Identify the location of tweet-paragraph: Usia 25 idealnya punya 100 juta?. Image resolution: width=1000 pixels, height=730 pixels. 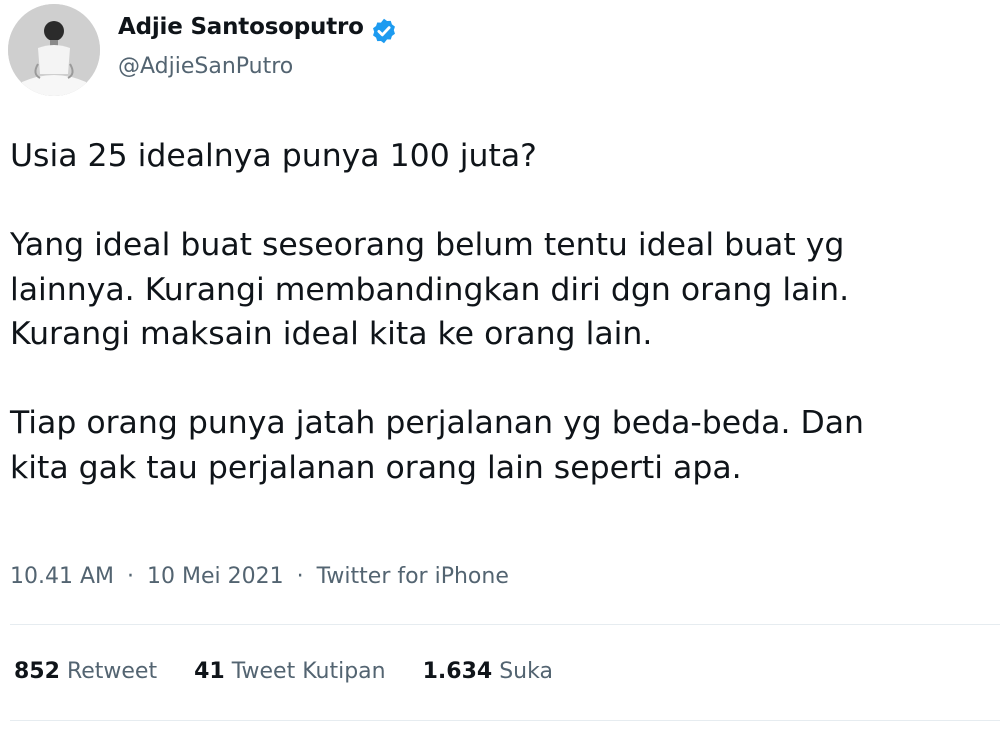
(502, 156).